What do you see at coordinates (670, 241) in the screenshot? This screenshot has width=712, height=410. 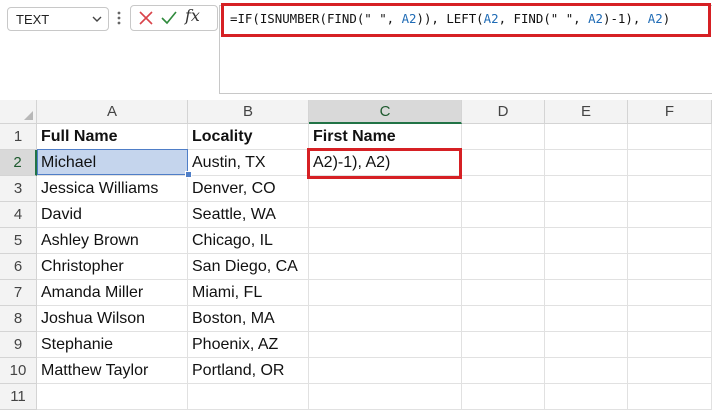 I see `cell-f5` at bounding box center [670, 241].